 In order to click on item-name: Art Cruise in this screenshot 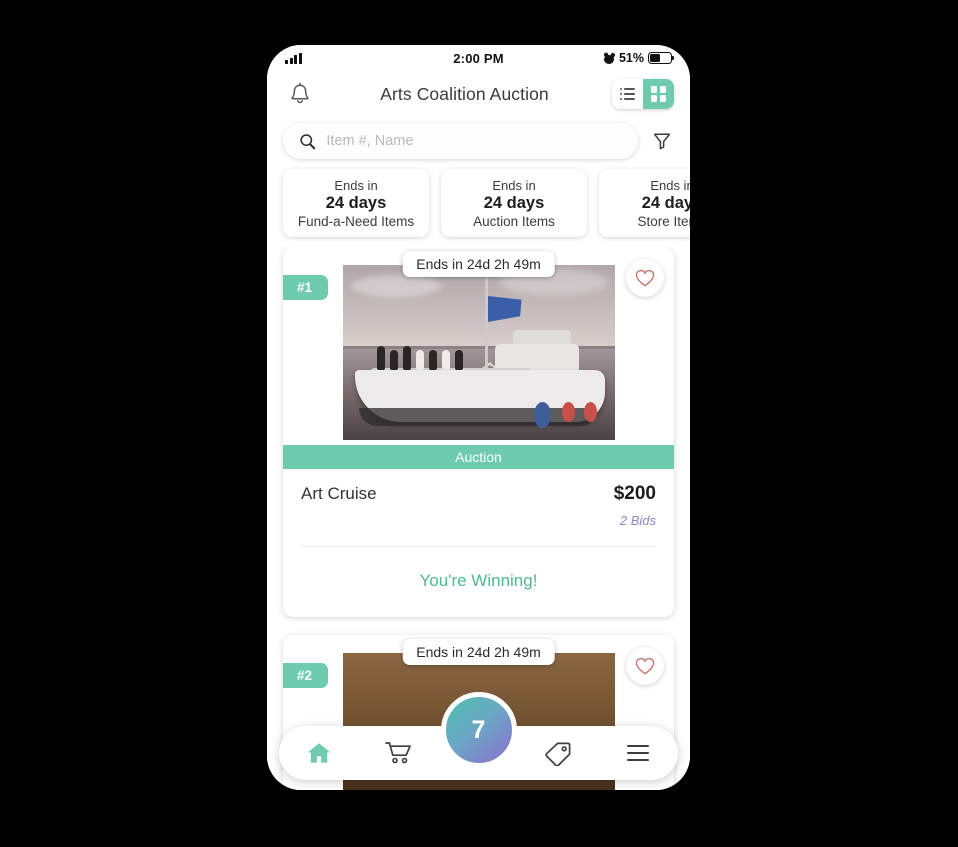, I will do `click(339, 493)`.